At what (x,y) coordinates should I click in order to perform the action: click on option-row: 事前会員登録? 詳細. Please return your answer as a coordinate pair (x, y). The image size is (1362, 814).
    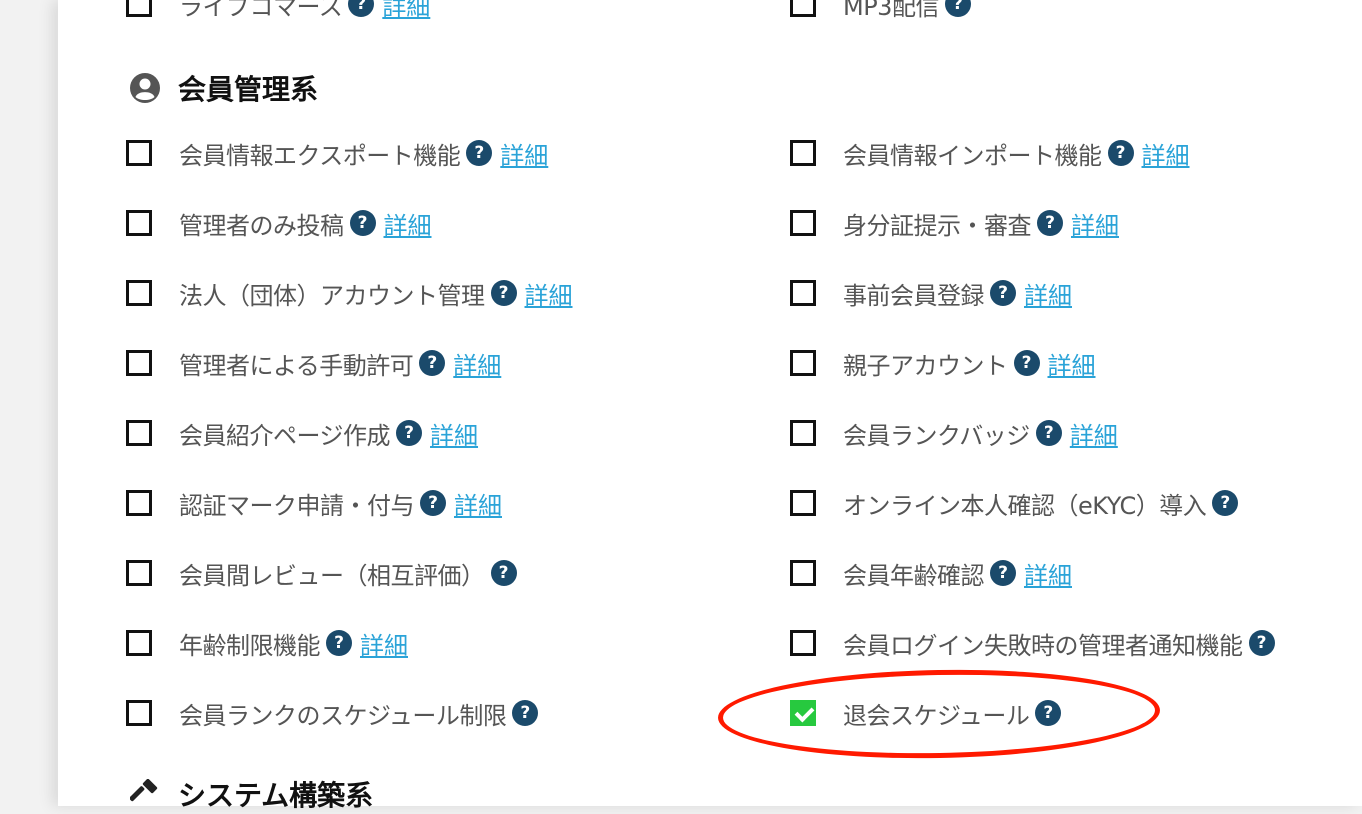
    Looking at the image, I should click on (931, 293).